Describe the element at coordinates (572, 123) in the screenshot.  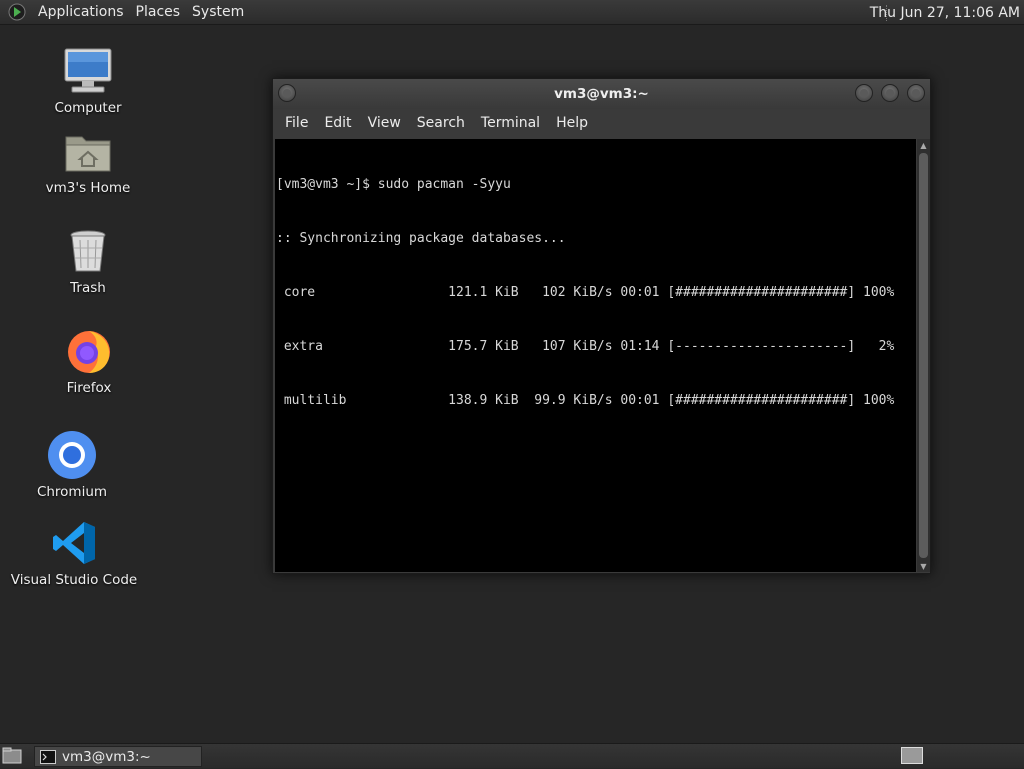
I see `menu-help: Help` at that location.